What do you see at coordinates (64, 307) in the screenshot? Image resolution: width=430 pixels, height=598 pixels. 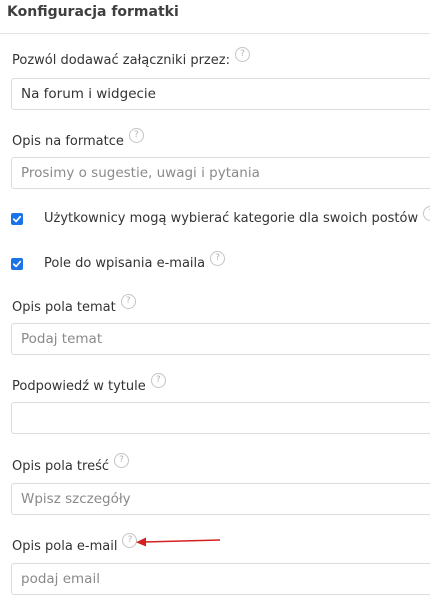 I see `subject-label: Opis pola temat` at bounding box center [64, 307].